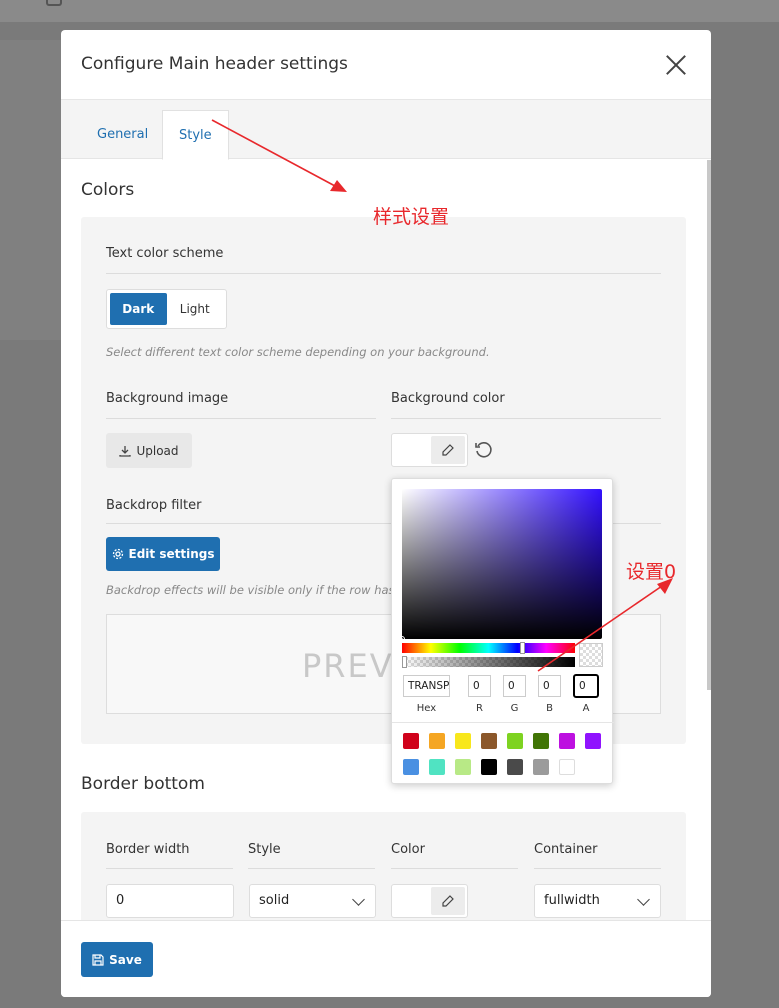 The image size is (779, 1008). What do you see at coordinates (500, 565) in the screenshot?
I see `saturation-area` at bounding box center [500, 565].